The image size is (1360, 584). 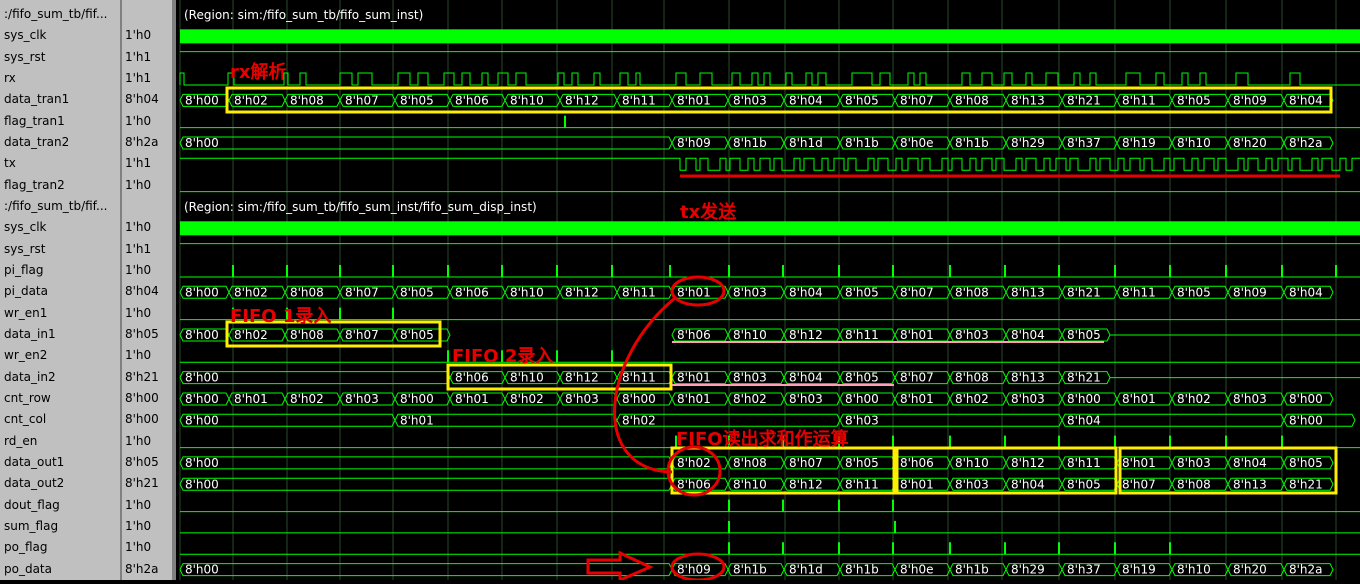 I want to click on wave-row-21-label-0: 8'h00, so click(x=202, y=463).